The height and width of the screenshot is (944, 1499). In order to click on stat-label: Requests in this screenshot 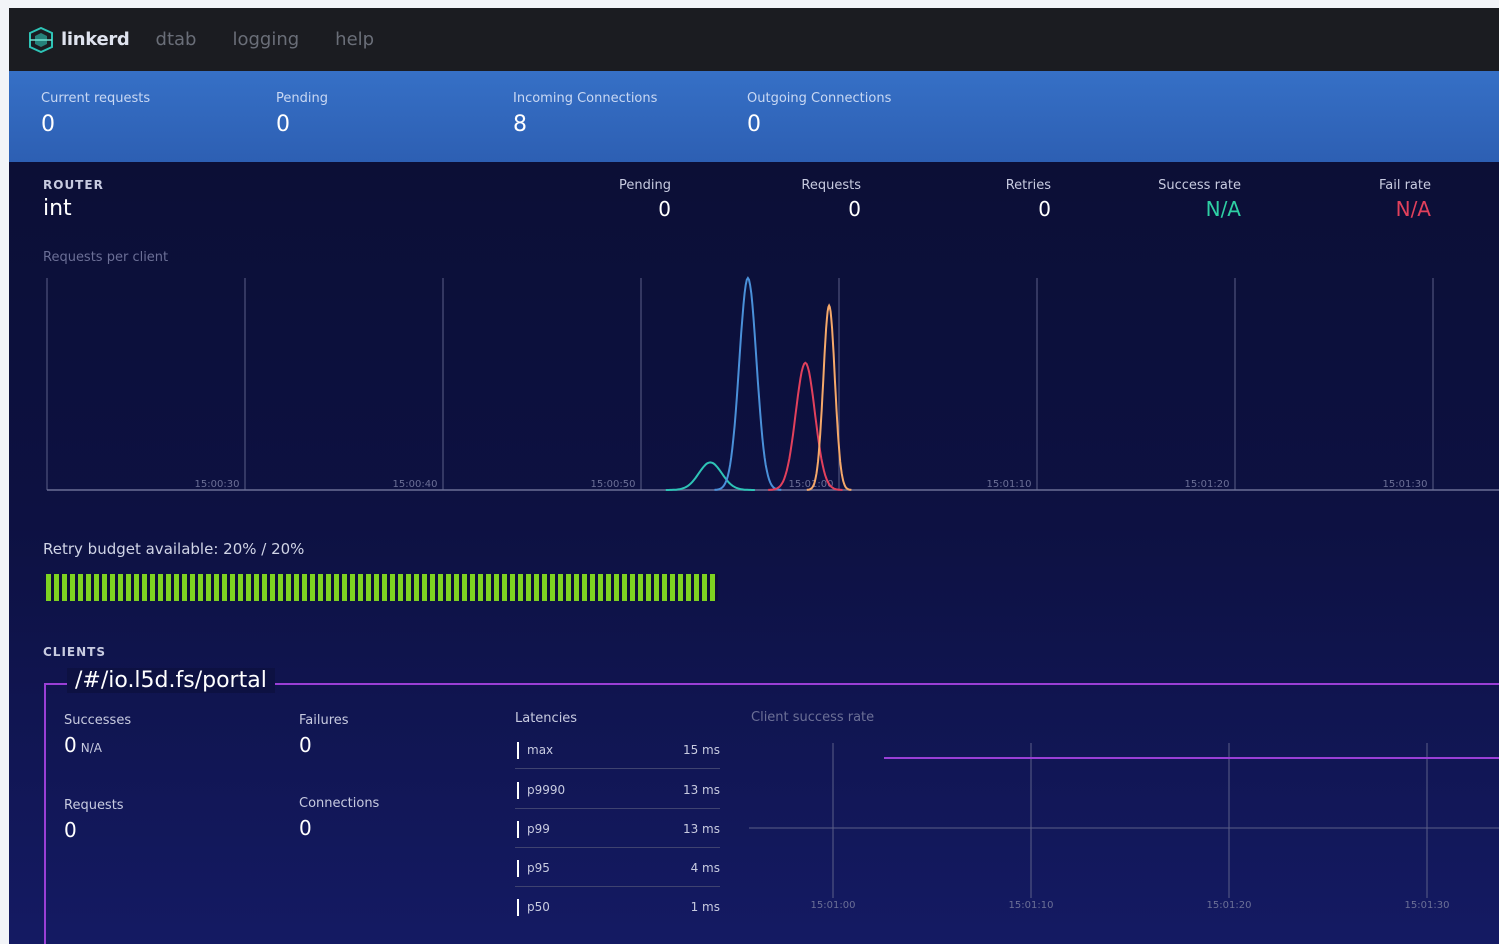, I will do `click(831, 185)`.